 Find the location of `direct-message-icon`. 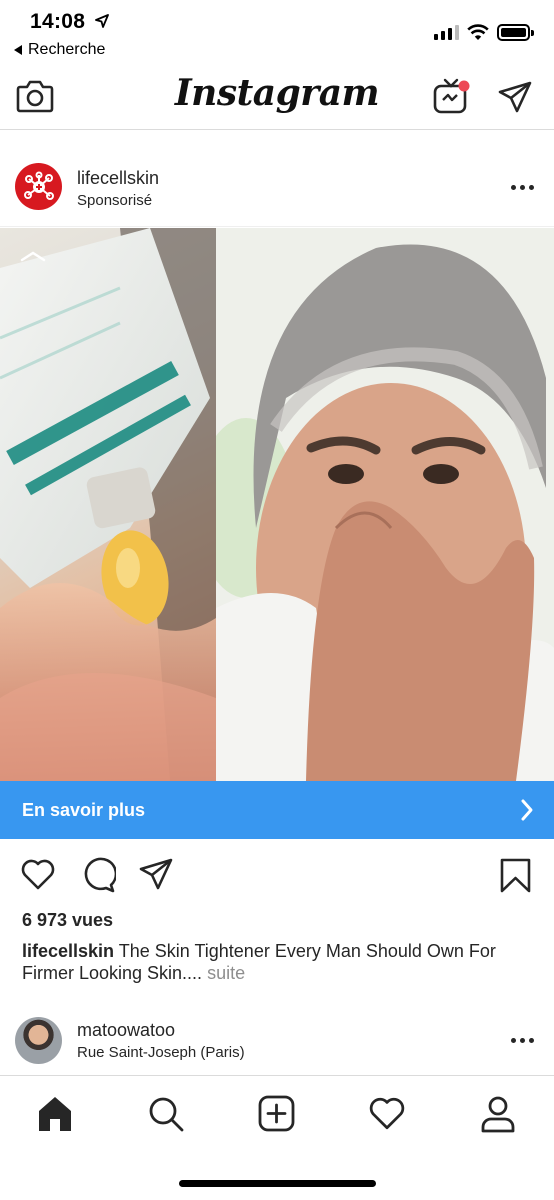

direct-message-icon is located at coordinates (515, 97).